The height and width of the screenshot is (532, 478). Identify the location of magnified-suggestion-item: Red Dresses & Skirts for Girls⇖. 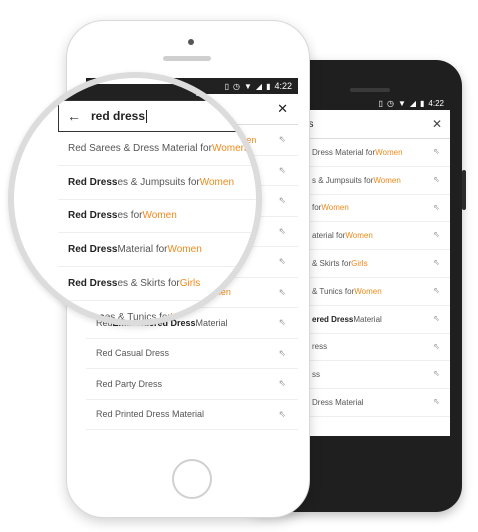
(157, 284).